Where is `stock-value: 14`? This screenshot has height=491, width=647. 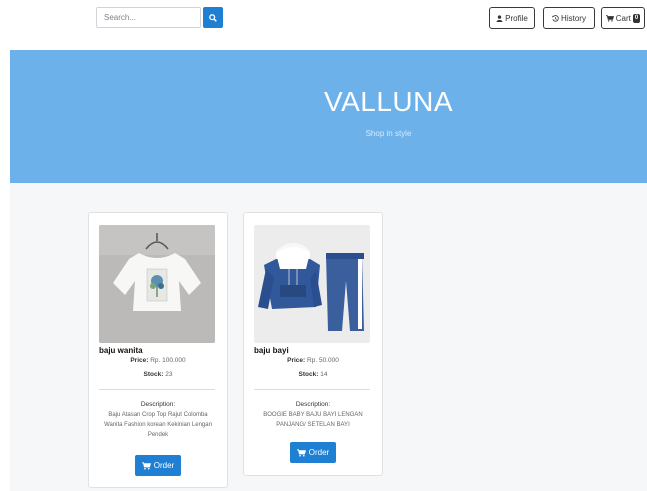 stock-value: 14 is located at coordinates (324, 374).